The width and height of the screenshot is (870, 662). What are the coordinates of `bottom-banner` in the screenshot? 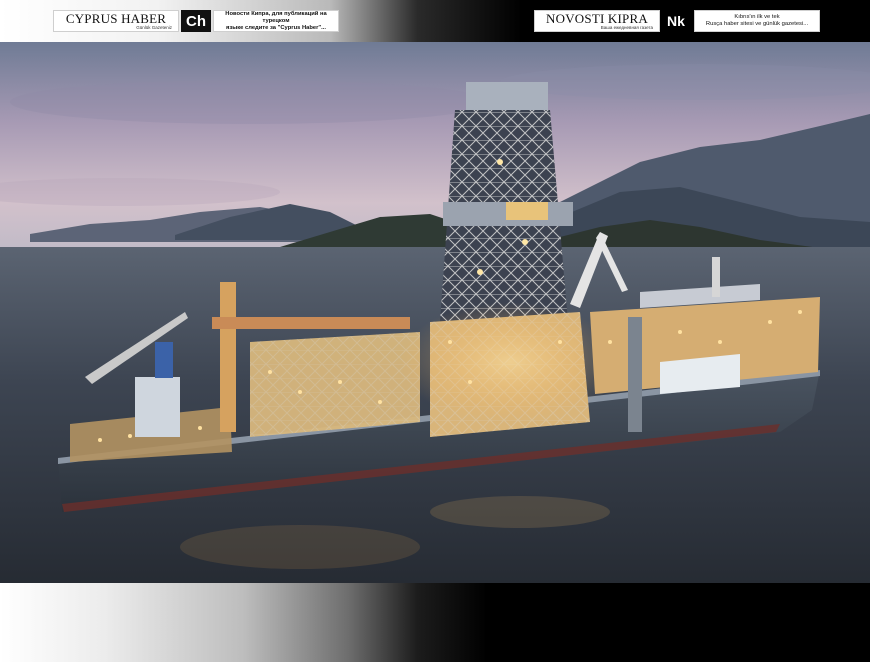 It's located at (435, 622).